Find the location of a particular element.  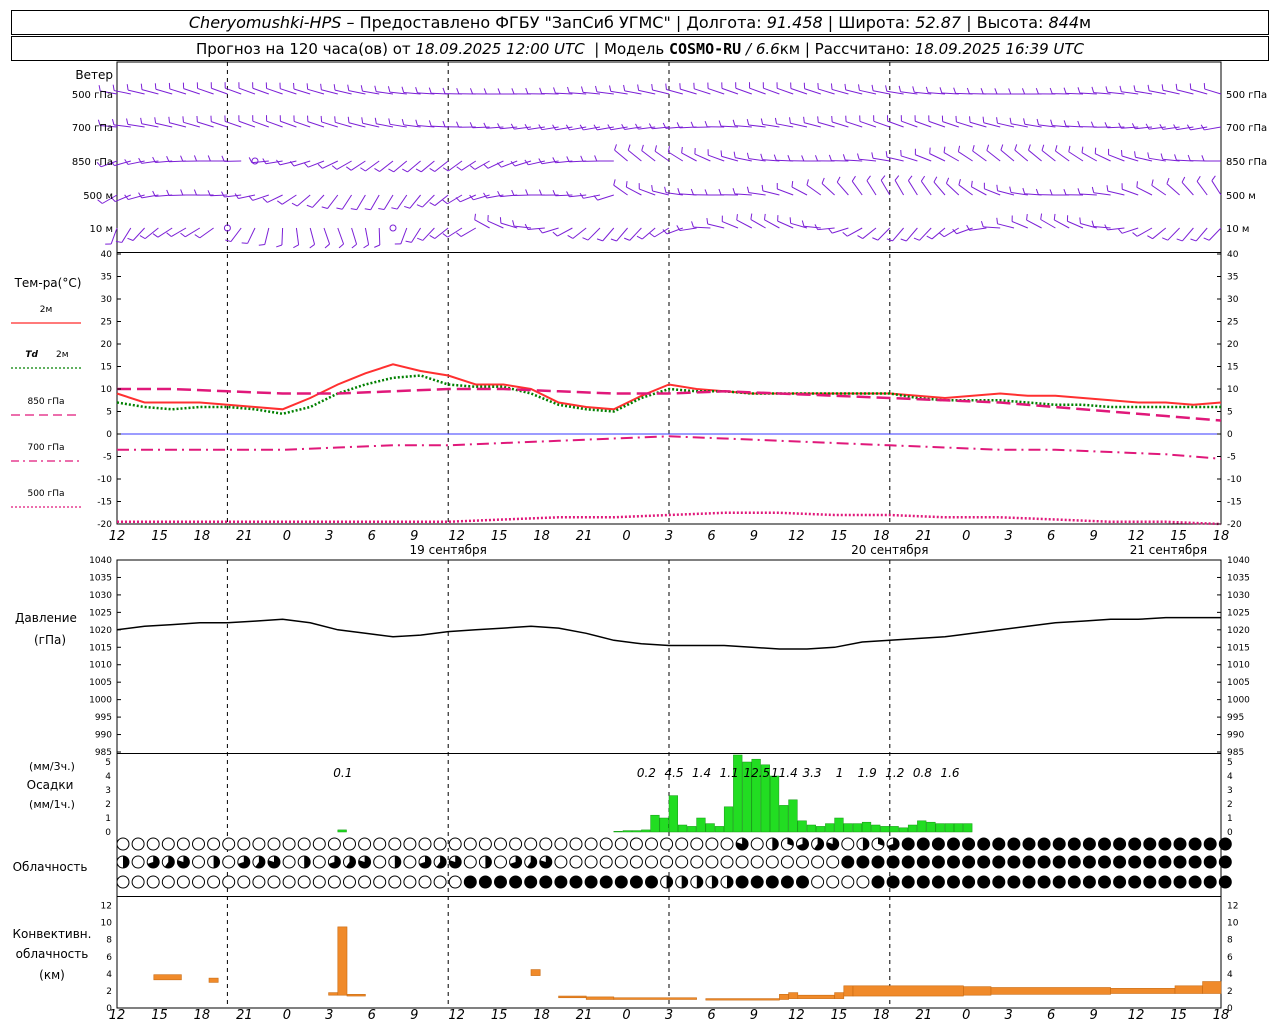

pressure-tick-label-right: 990 is located at coordinates (1235, 736).